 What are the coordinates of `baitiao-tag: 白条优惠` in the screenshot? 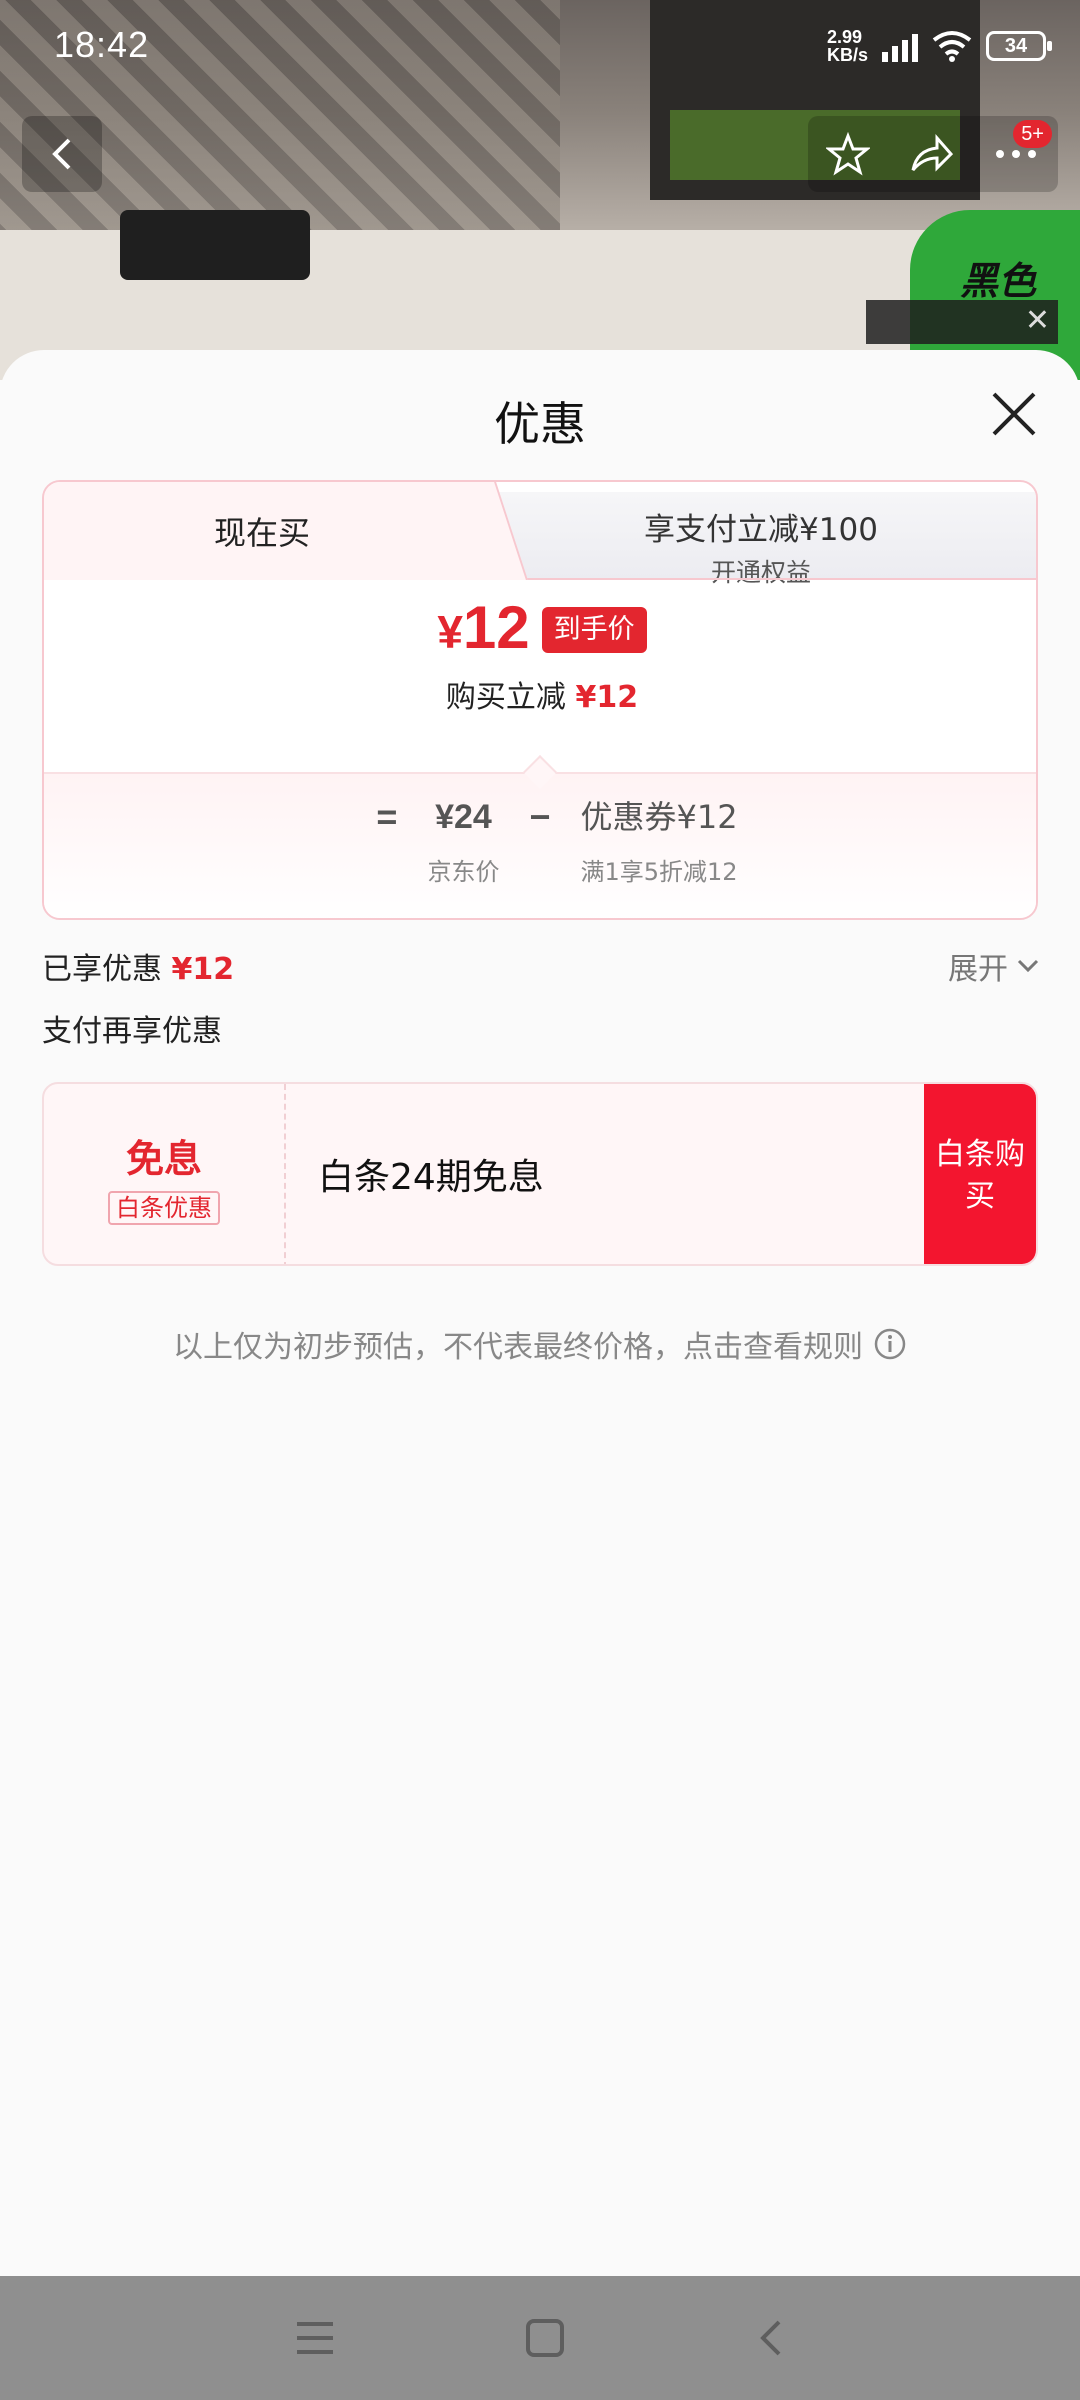 It's located at (164, 1208).